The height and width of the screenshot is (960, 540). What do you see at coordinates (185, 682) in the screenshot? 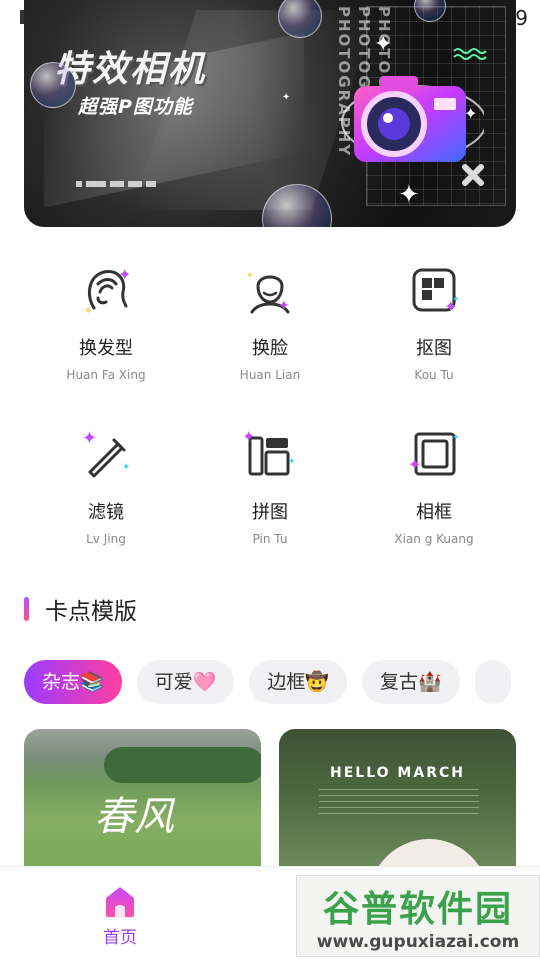
I see `chip-cute: 可爱🩷` at bounding box center [185, 682].